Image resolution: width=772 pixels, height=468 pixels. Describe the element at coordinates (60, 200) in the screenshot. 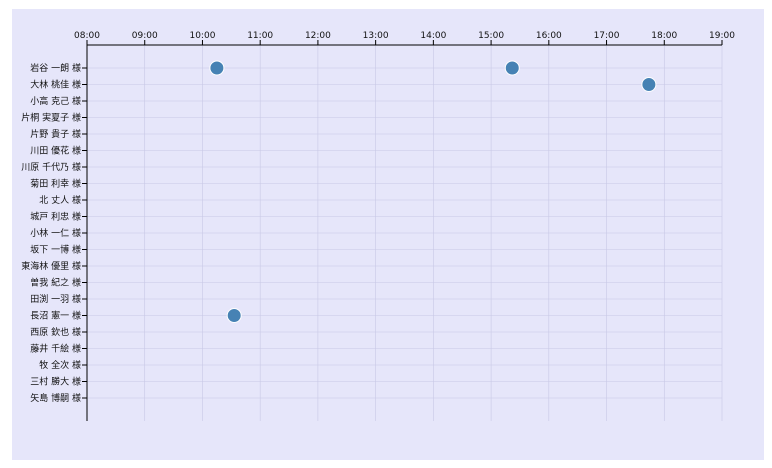

I see `row-label: 北 丈人 様` at that location.